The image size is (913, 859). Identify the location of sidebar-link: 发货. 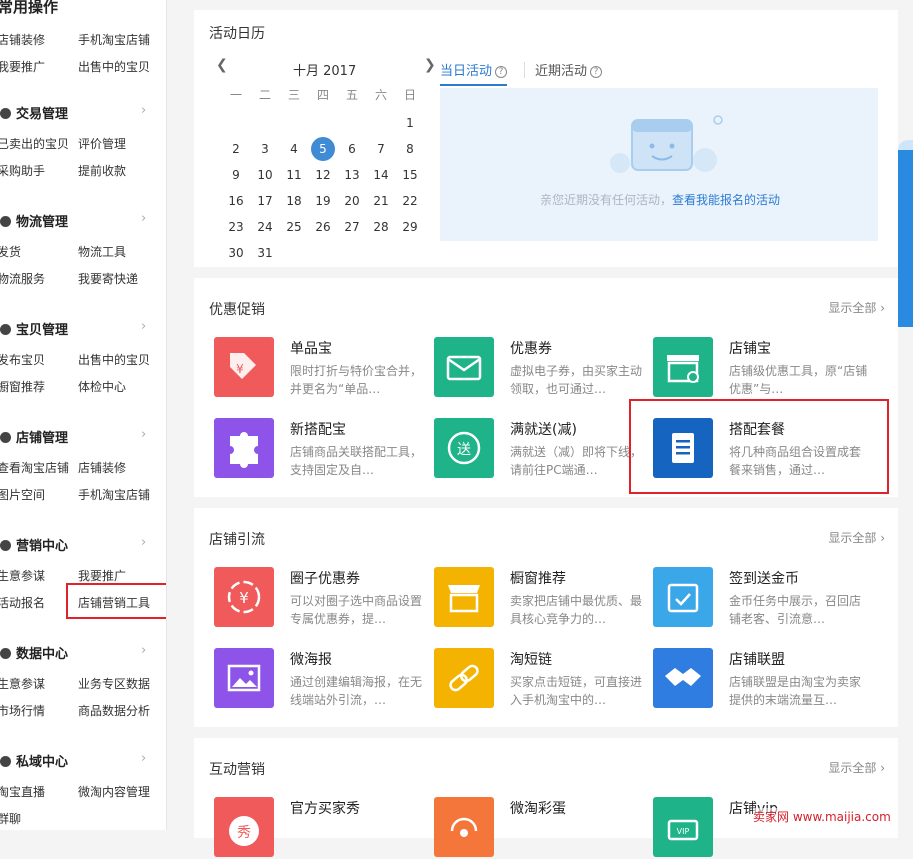
(10, 251).